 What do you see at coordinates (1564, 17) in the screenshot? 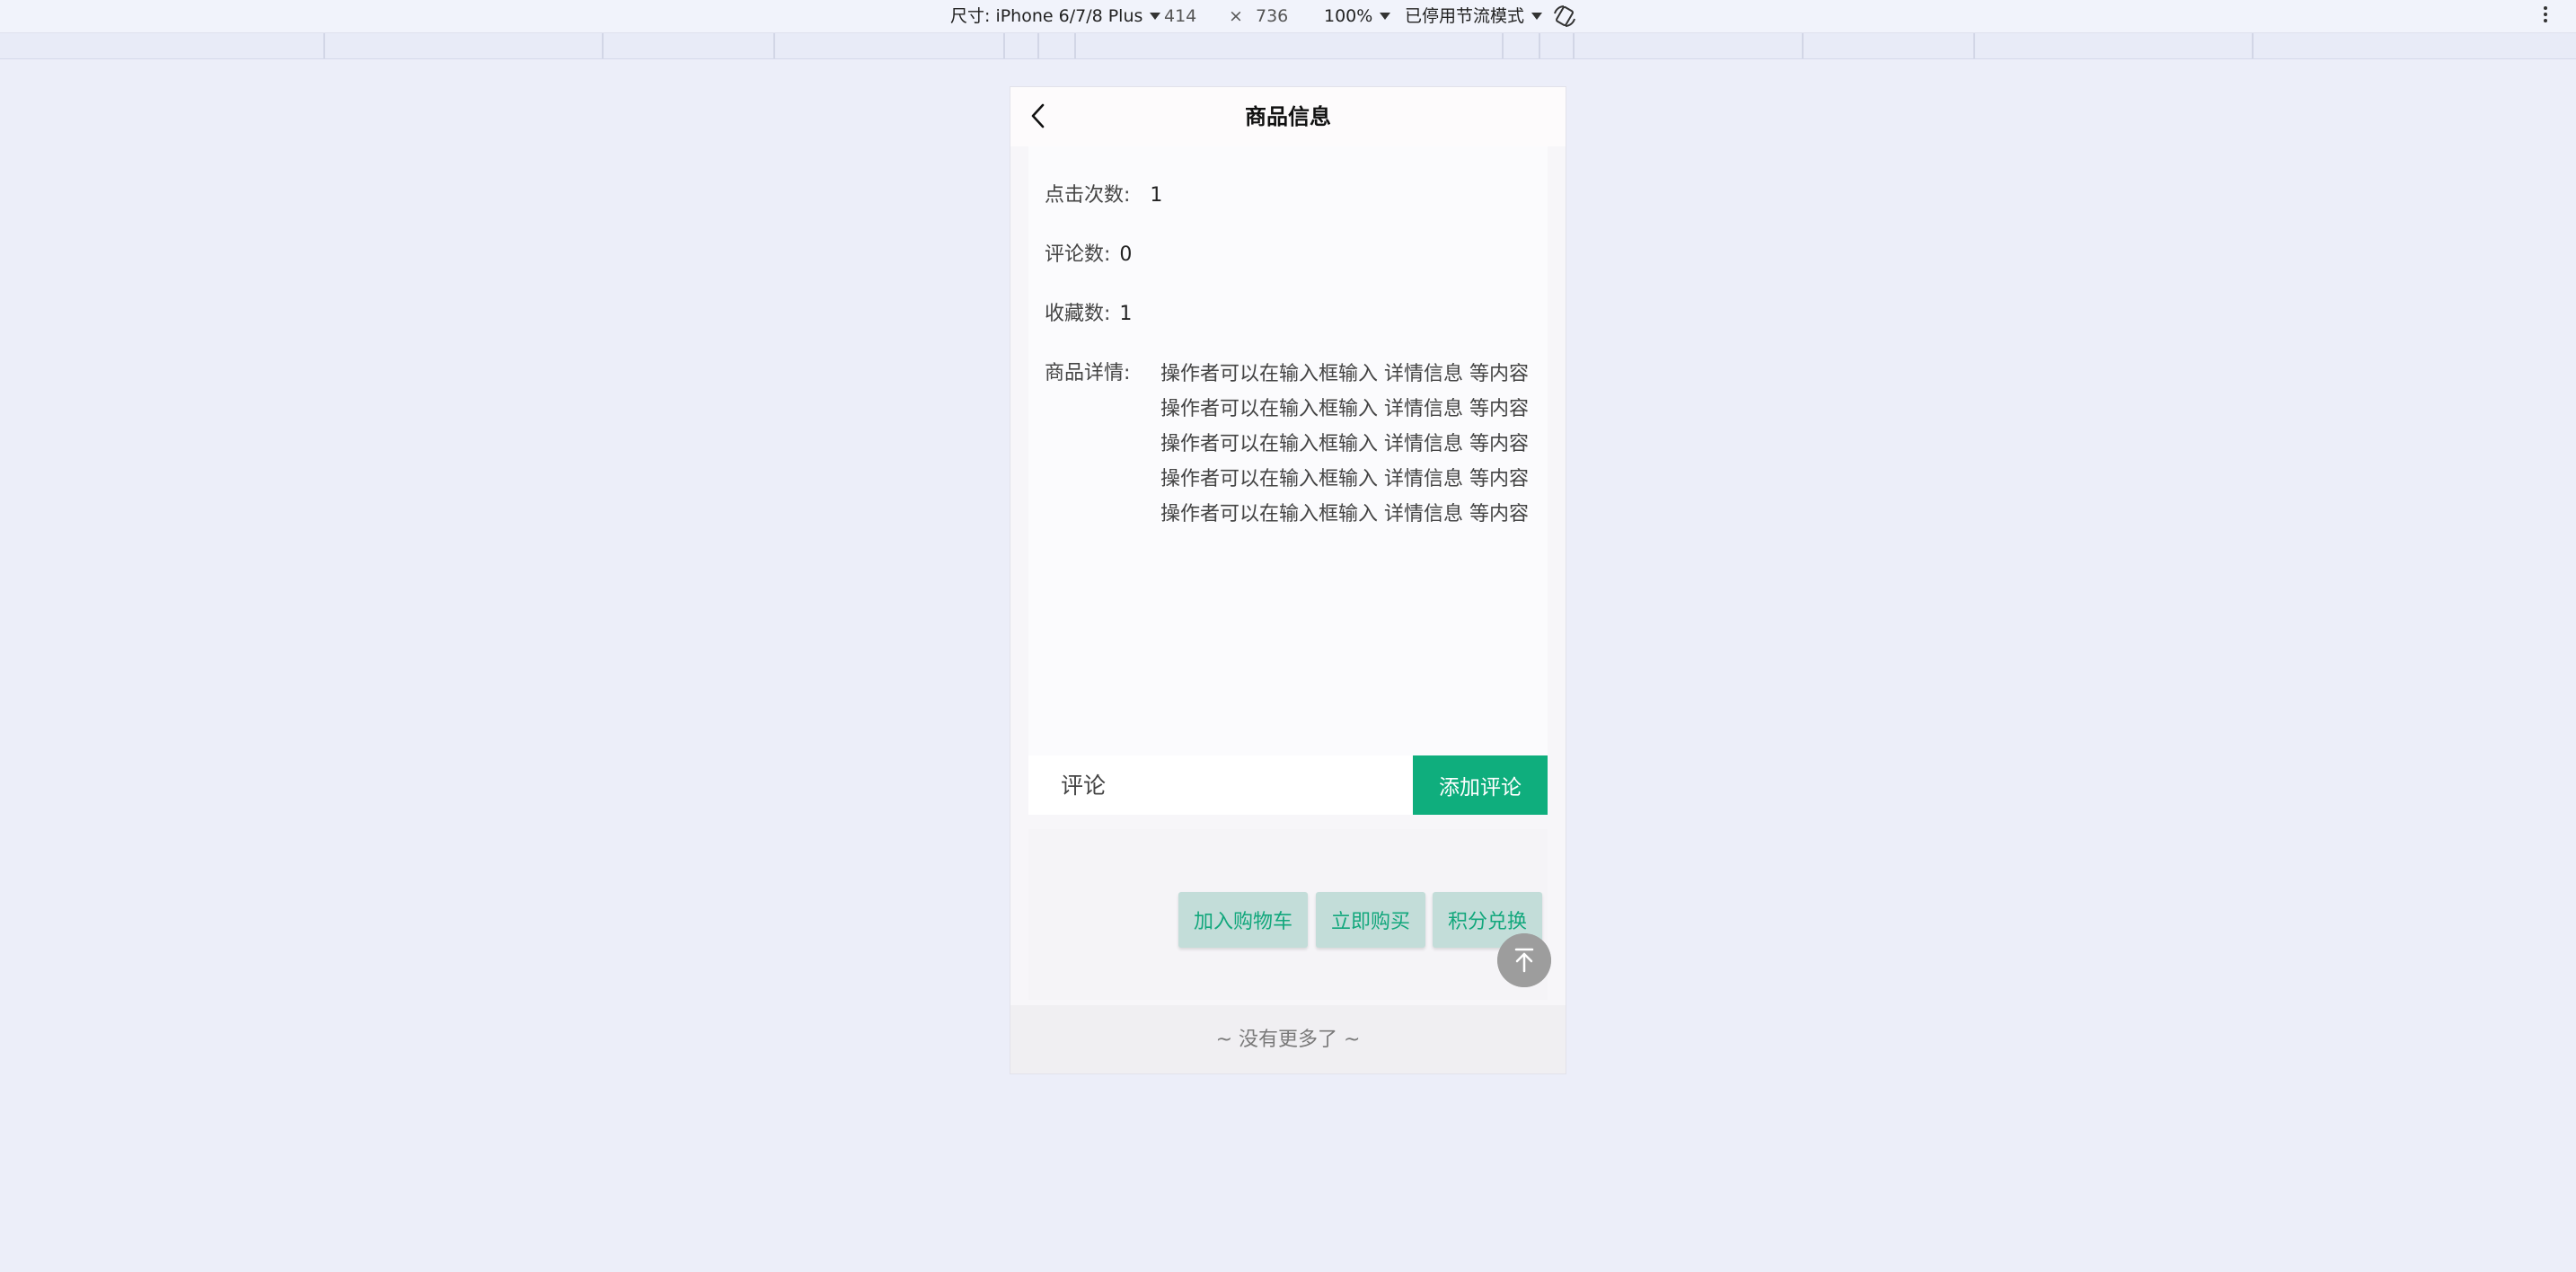
I see `rotate-icon` at bounding box center [1564, 17].